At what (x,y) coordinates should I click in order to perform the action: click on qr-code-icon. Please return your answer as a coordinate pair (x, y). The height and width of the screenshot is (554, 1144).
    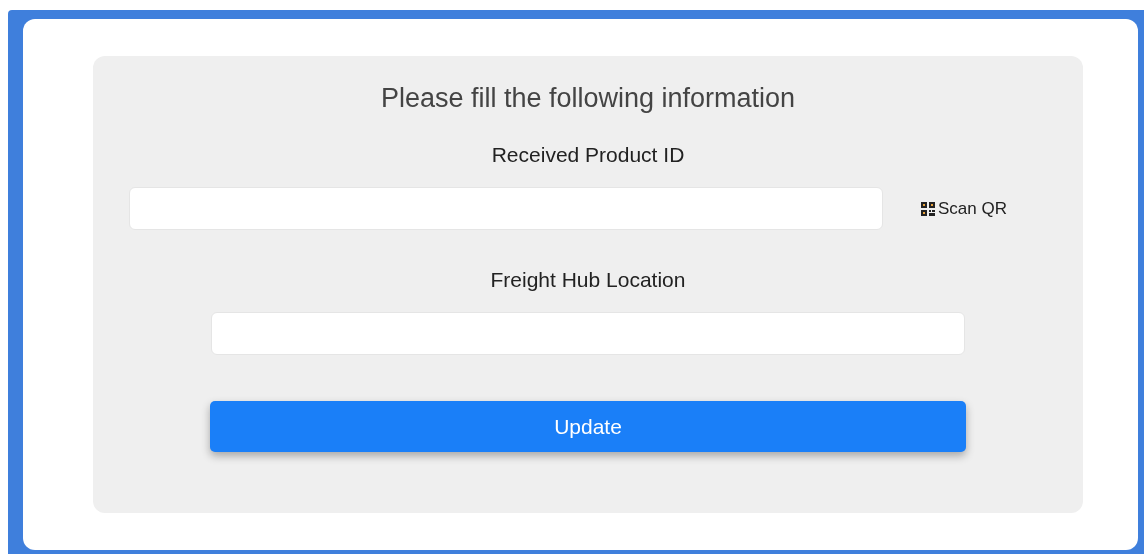
    Looking at the image, I should click on (928, 208).